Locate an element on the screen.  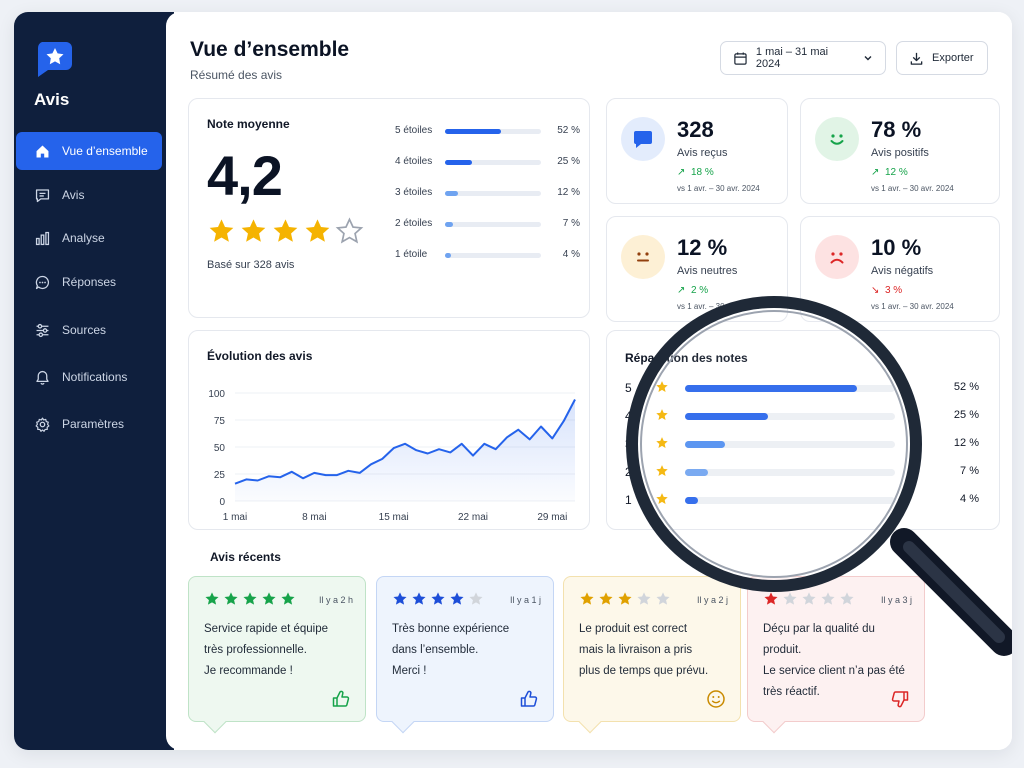
sidebar-item-notifications: Notifications is located at coordinates (89, 377).